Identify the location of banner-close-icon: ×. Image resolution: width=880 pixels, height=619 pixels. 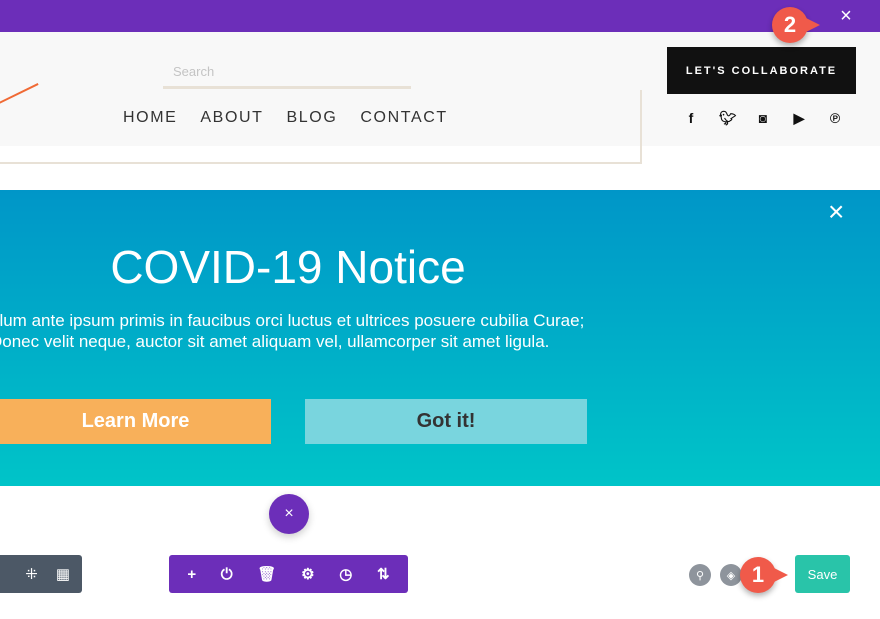
(836, 212).